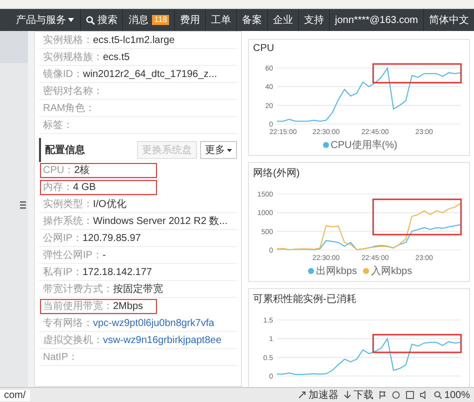 The image size is (474, 402). Describe the element at coordinates (138, 289) in the screenshot. I see `field-value: 按固定带宽` at that location.